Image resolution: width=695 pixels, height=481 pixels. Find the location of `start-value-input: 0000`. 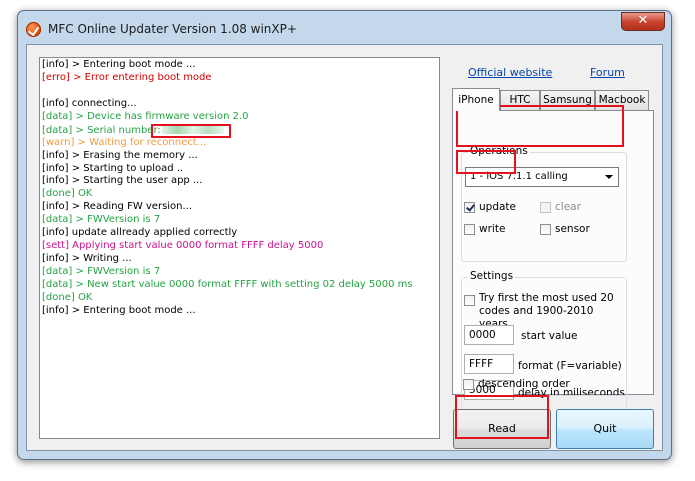

start-value-input: 0000 is located at coordinates (489, 335).